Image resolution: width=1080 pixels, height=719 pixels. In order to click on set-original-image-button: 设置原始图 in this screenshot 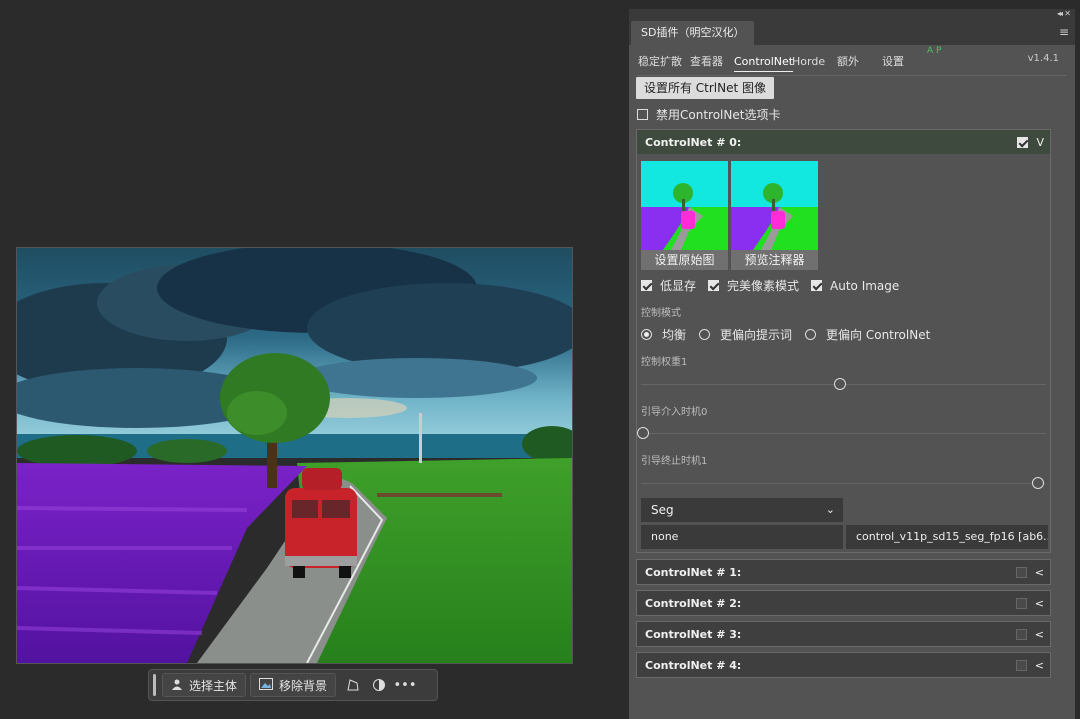, I will do `click(684, 260)`.